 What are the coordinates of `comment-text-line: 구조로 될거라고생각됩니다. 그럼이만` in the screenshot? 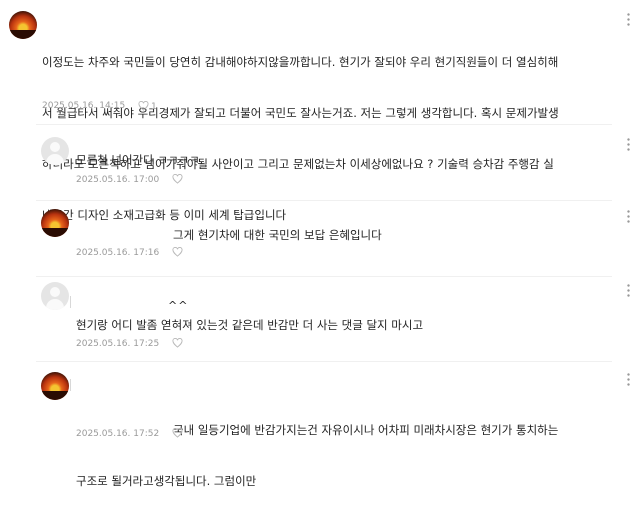 It's located at (166, 481).